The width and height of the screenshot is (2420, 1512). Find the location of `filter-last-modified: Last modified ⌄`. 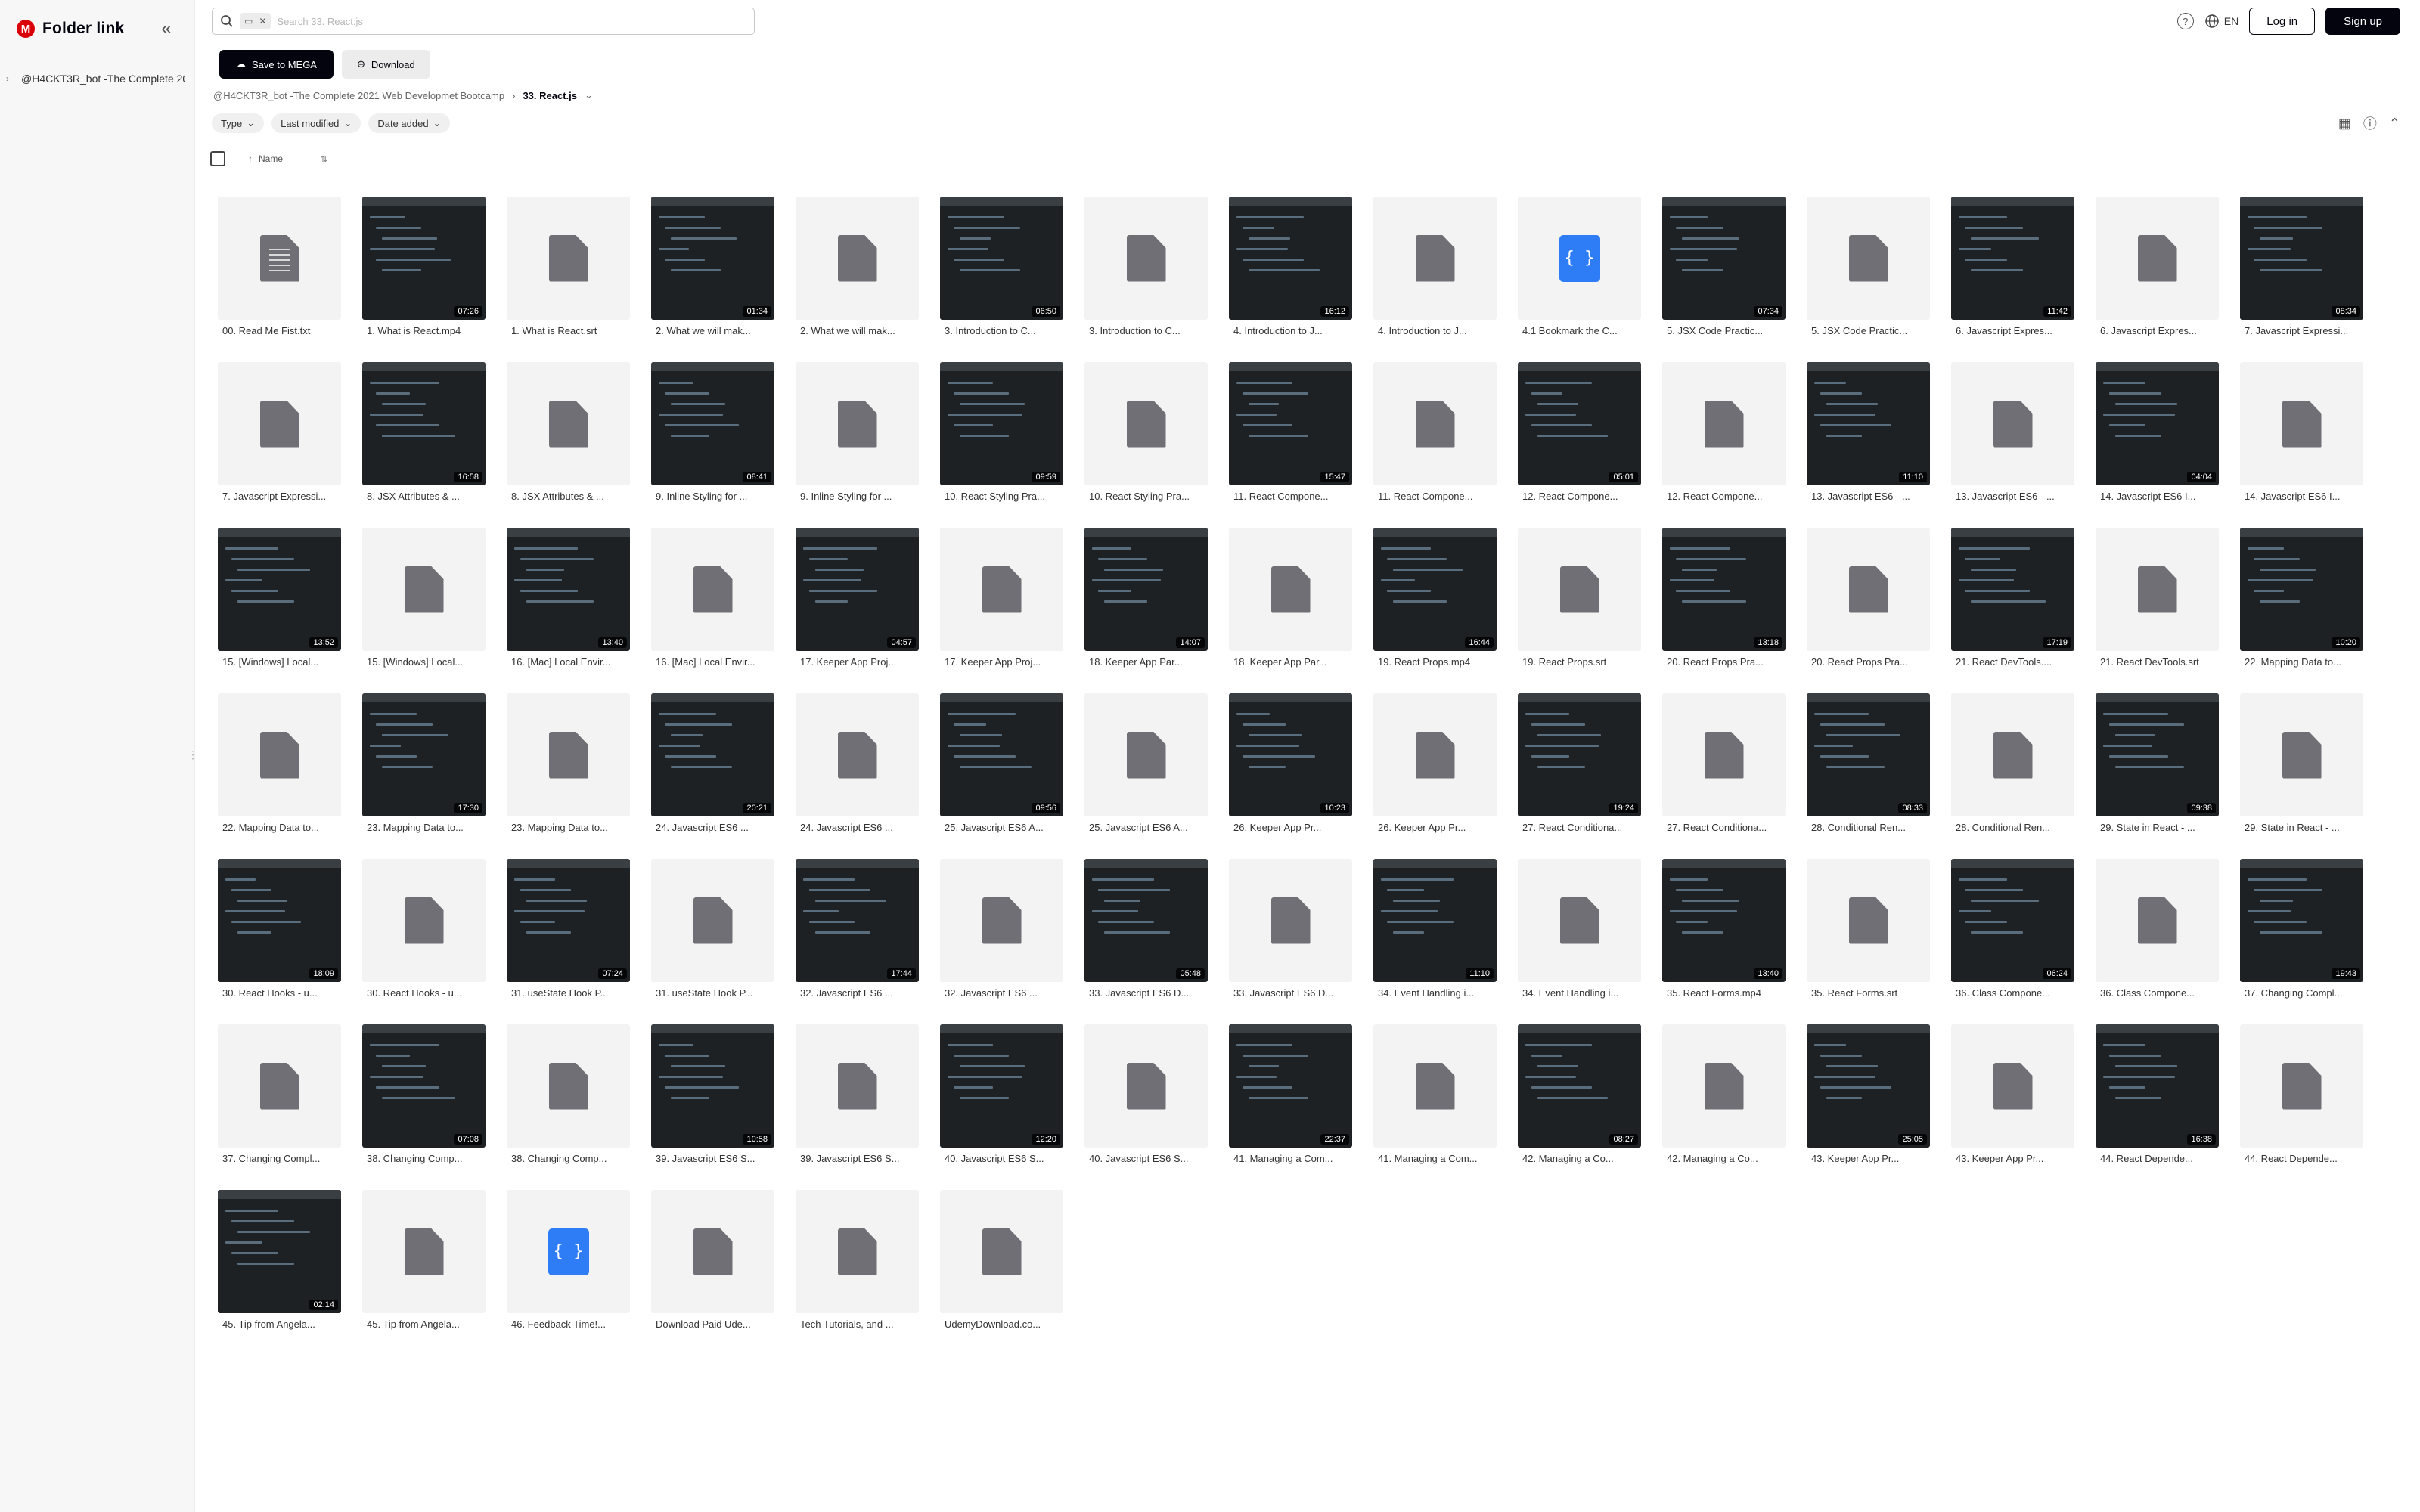

filter-last-modified: Last modified ⌄ is located at coordinates (316, 123).